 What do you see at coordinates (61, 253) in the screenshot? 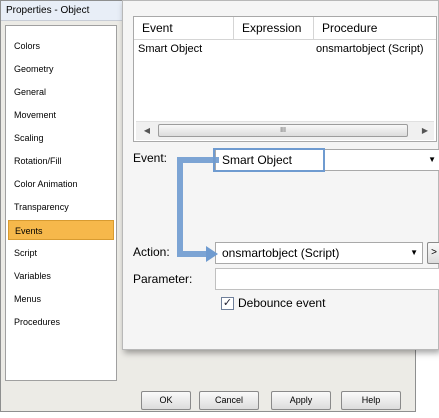
I see `sidebar-item-script: Script` at bounding box center [61, 253].